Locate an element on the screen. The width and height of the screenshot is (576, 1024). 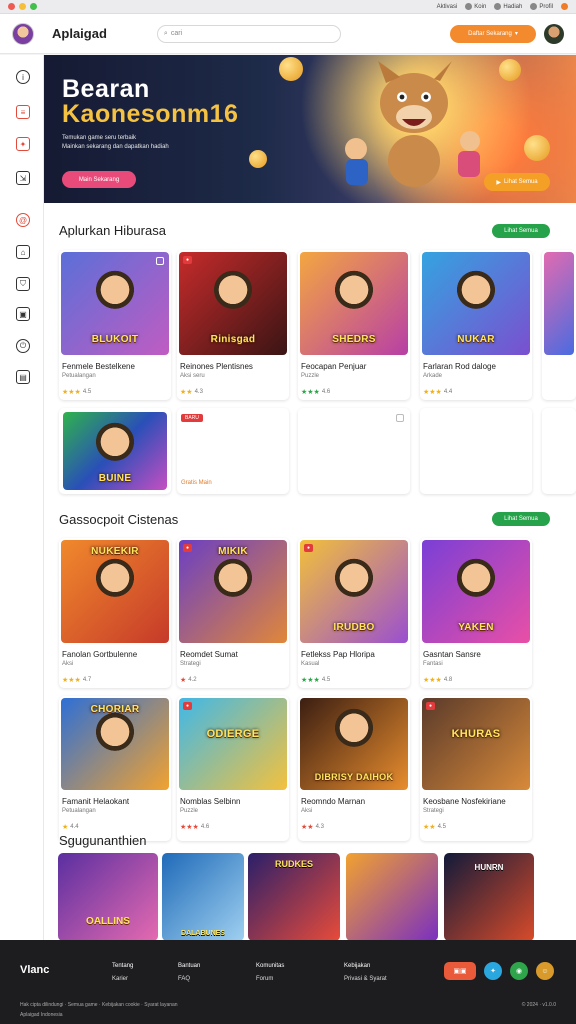
info-icon: i is located at coordinates (23, 77).